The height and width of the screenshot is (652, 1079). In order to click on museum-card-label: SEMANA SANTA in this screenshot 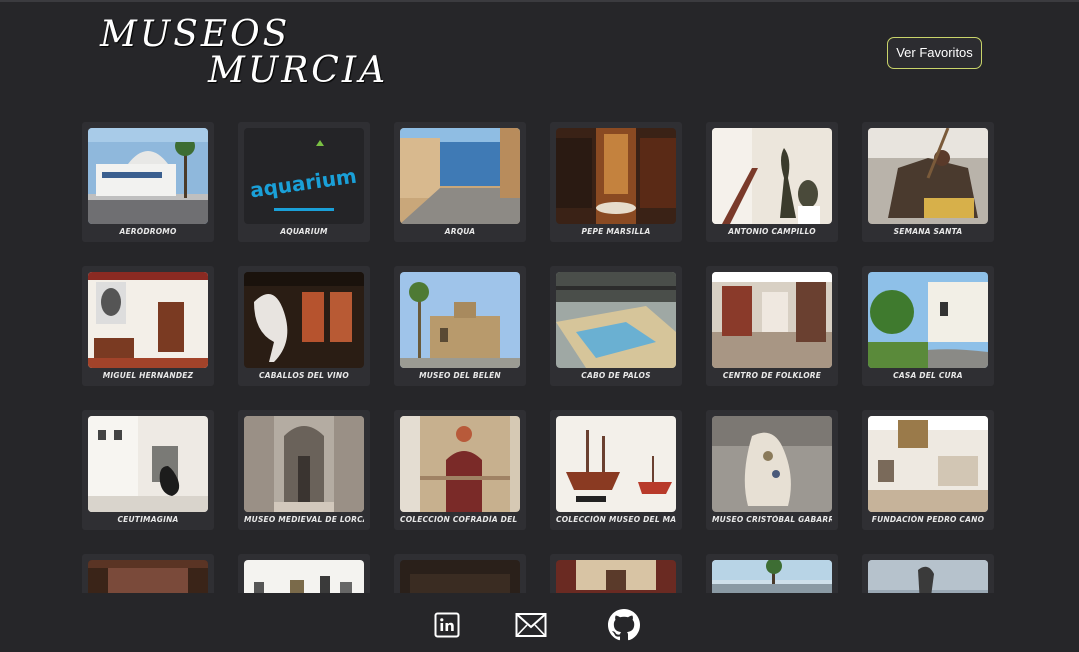, I will do `click(928, 231)`.